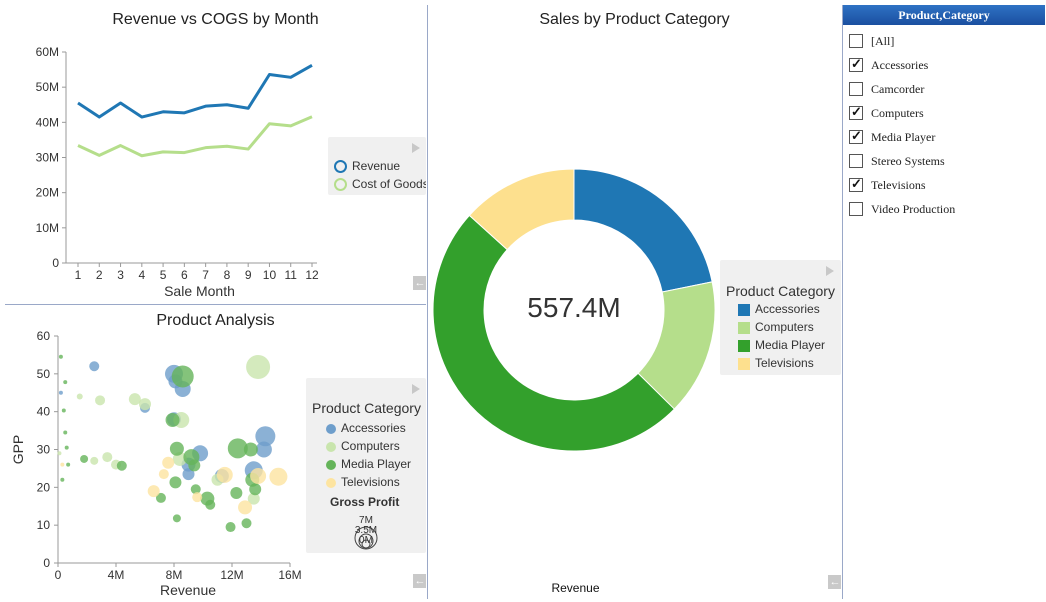 The height and width of the screenshot is (602, 1046). I want to click on line-x-tick-label: 6, so click(184, 275).